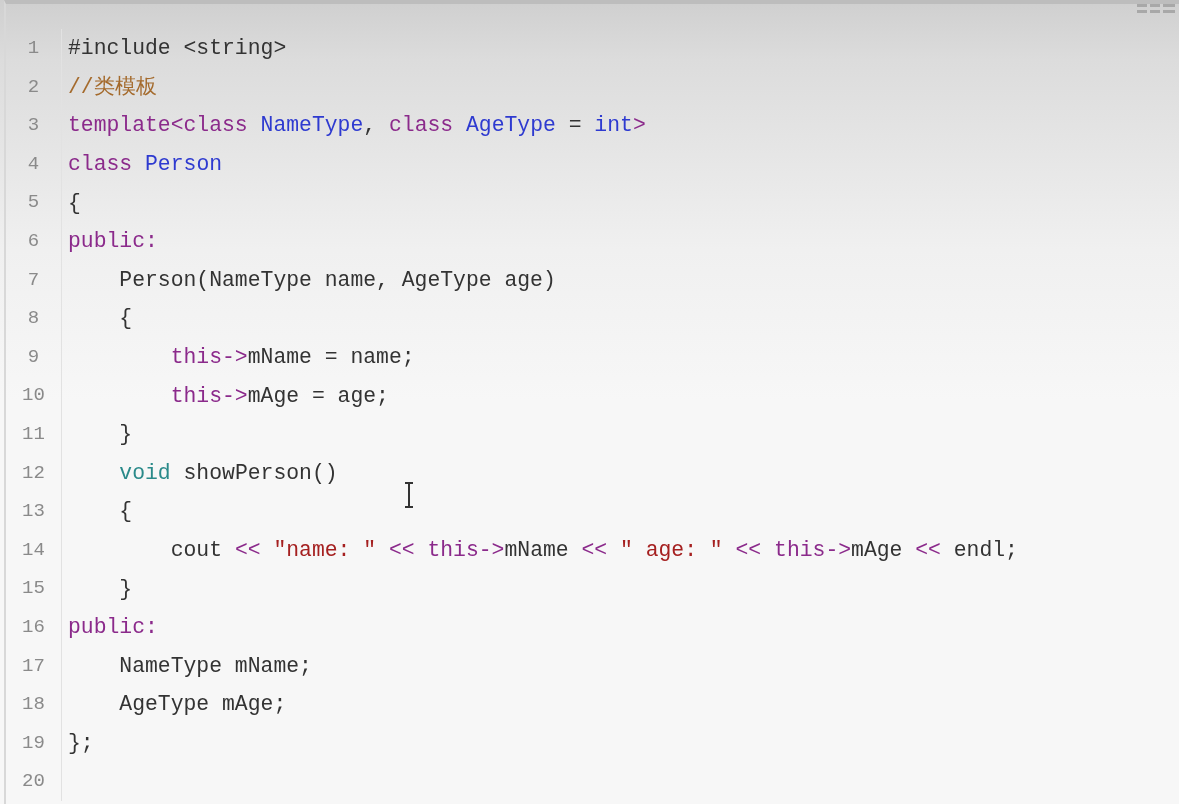  I want to click on line-number: 3, so click(33, 126).